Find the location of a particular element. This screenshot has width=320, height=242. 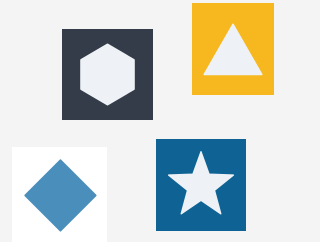

star-tile is located at coordinates (201, 185).